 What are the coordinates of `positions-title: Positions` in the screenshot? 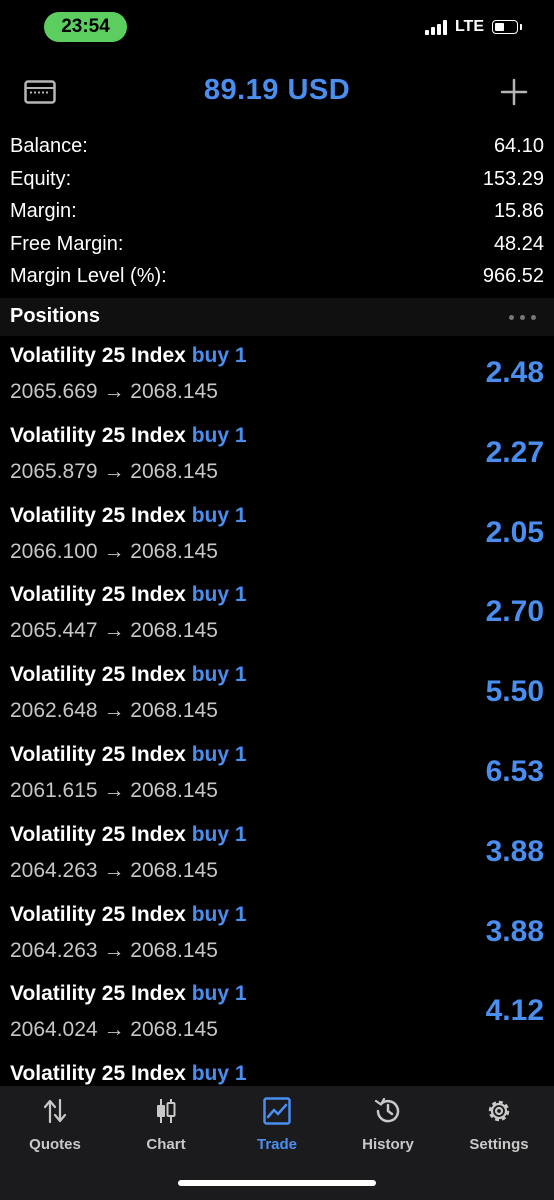 It's located at (55, 316).